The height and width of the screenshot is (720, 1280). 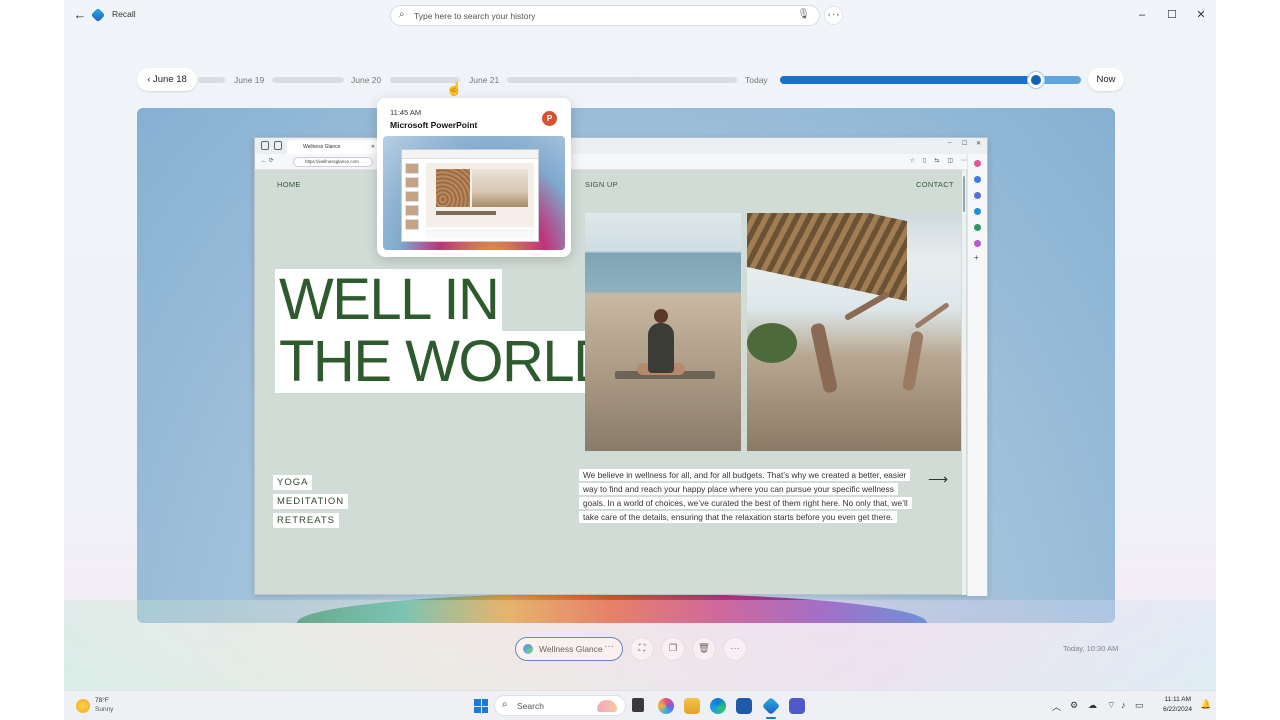 What do you see at coordinates (797, 706) in the screenshot?
I see `teams-icon` at bounding box center [797, 706].